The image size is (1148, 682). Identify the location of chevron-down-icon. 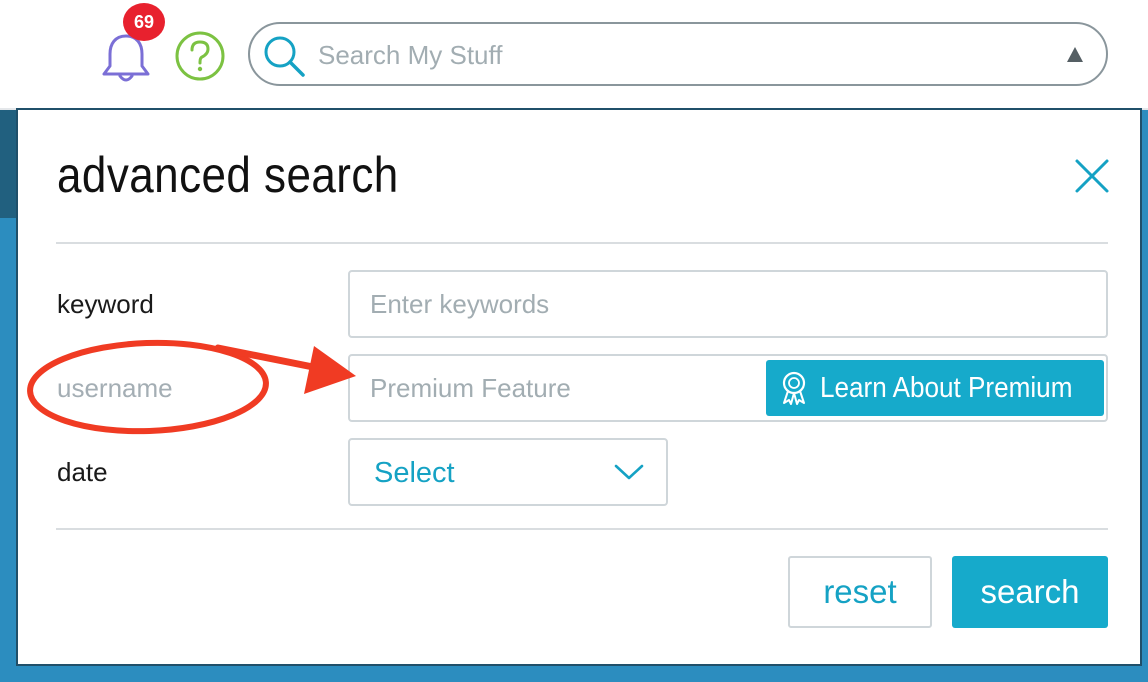
(629, 472).